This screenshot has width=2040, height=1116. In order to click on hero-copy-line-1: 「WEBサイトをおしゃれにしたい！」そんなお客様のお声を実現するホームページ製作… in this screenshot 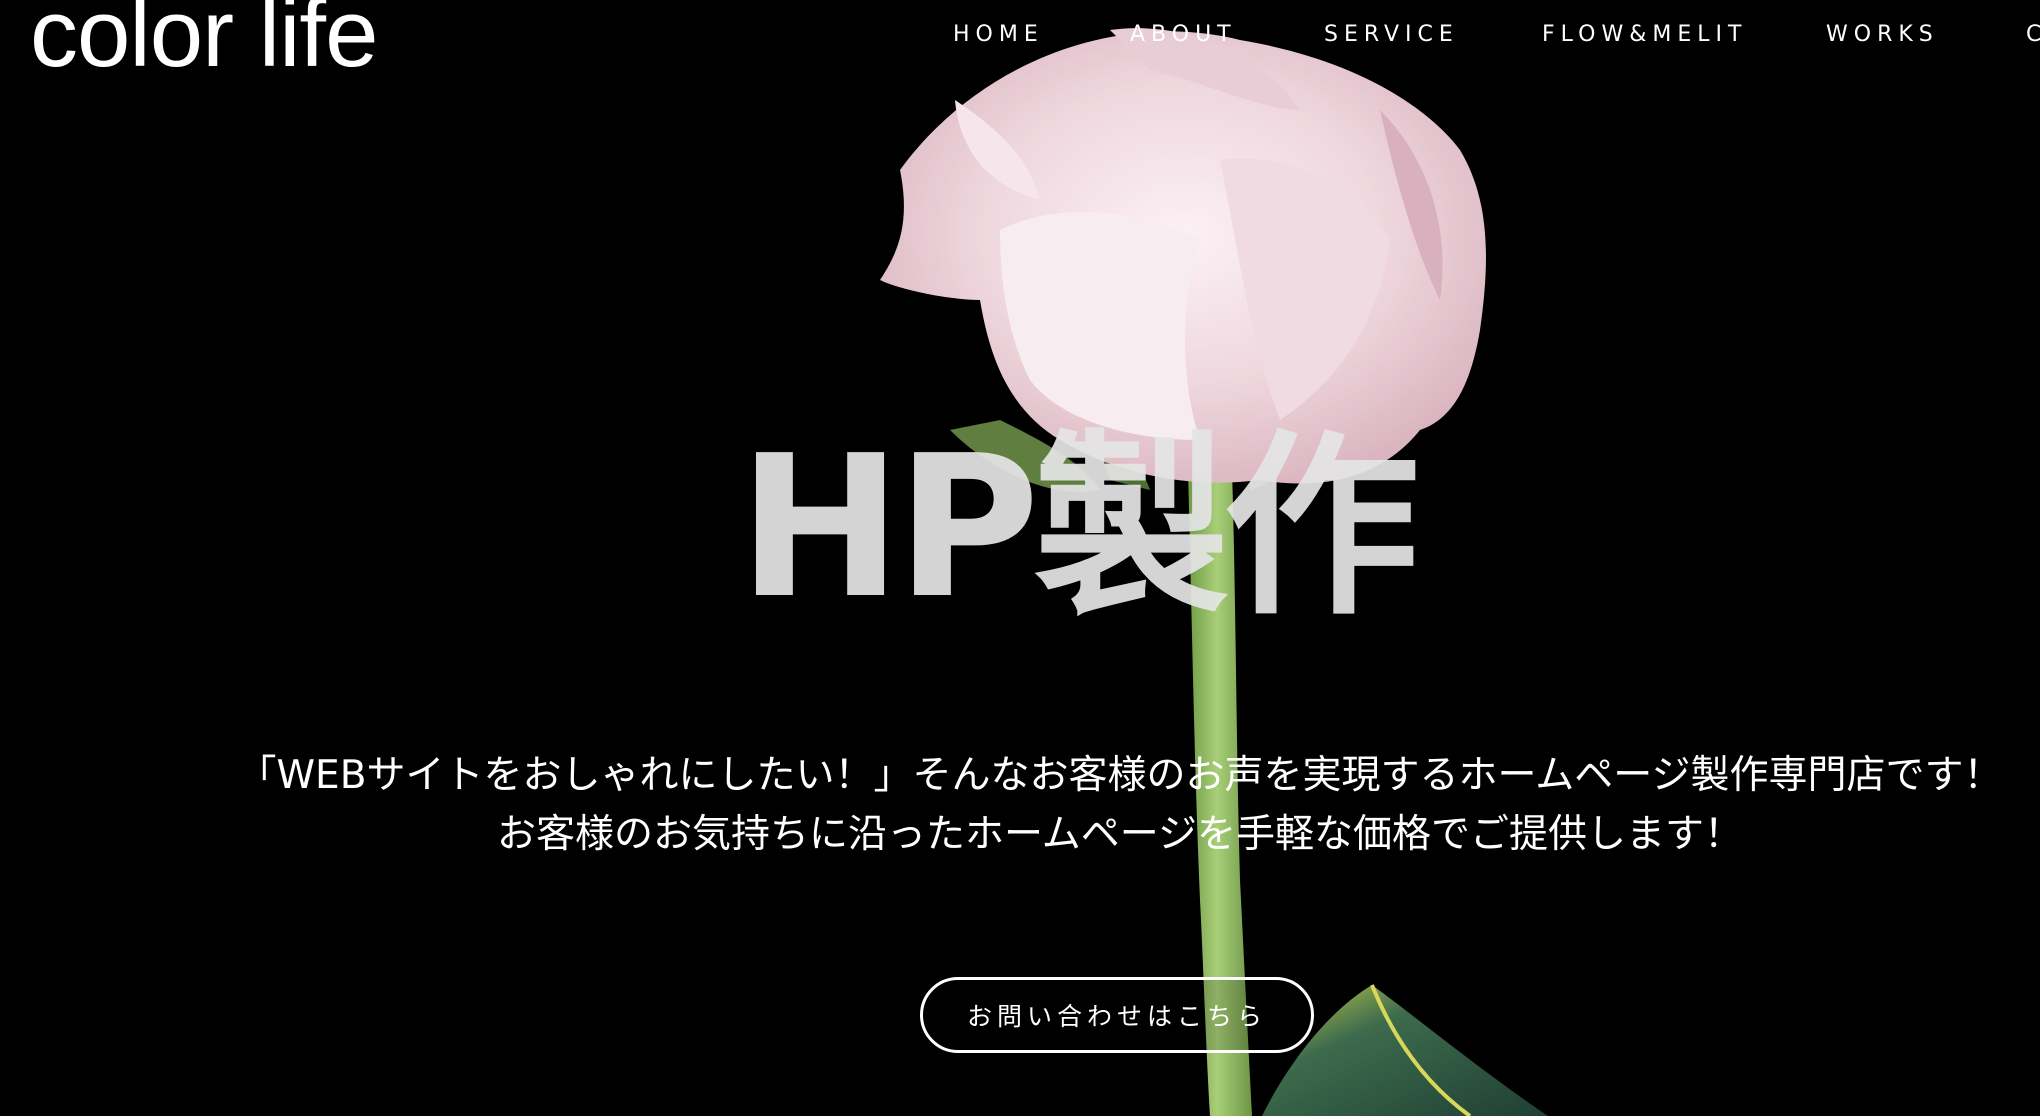, I will do `click(1120, 775)`.